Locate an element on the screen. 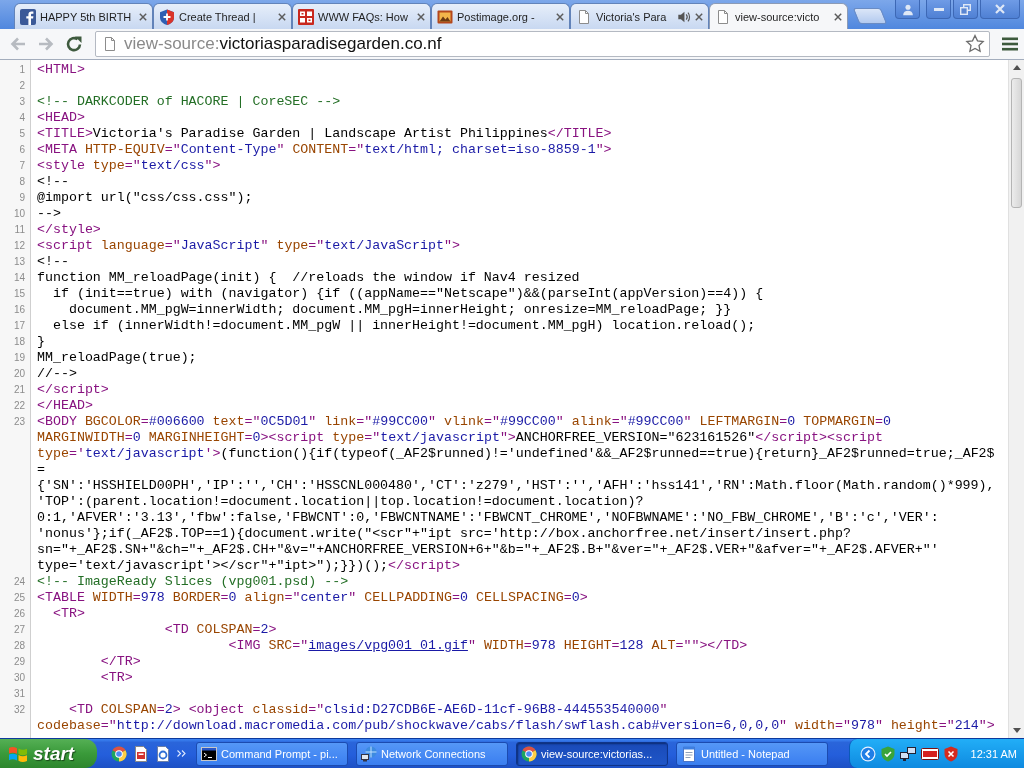  line-number: 28 is located at coordinates (19, 646).